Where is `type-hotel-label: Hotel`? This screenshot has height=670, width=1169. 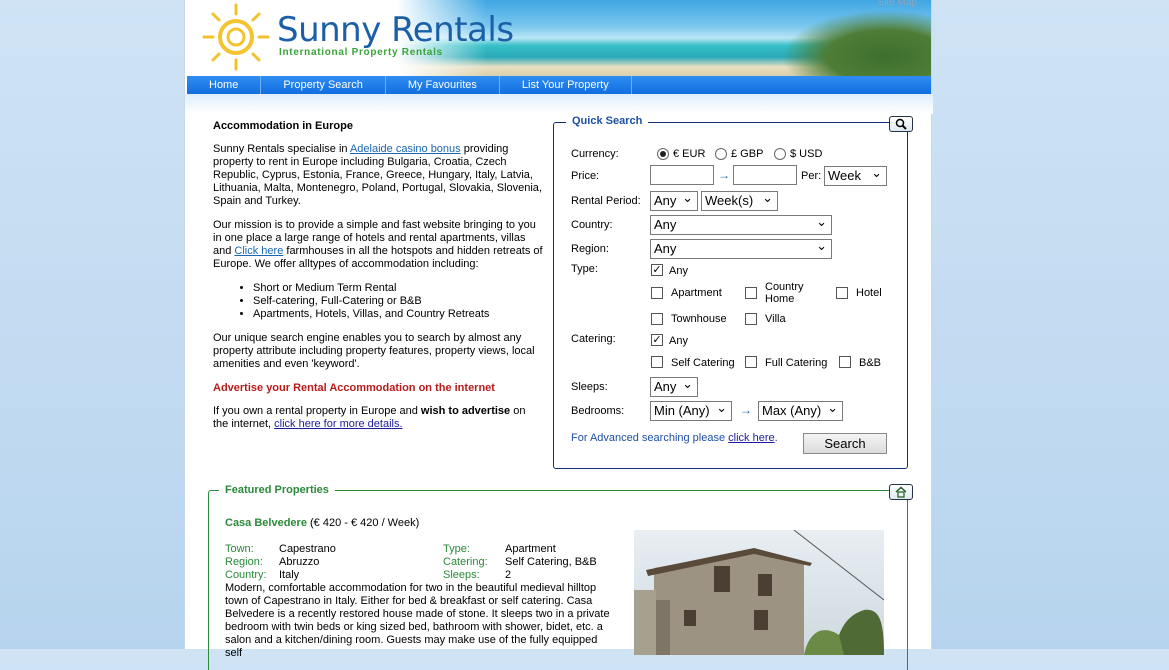
type-hotel-label: Hotel is located at coordinates (869, 293).